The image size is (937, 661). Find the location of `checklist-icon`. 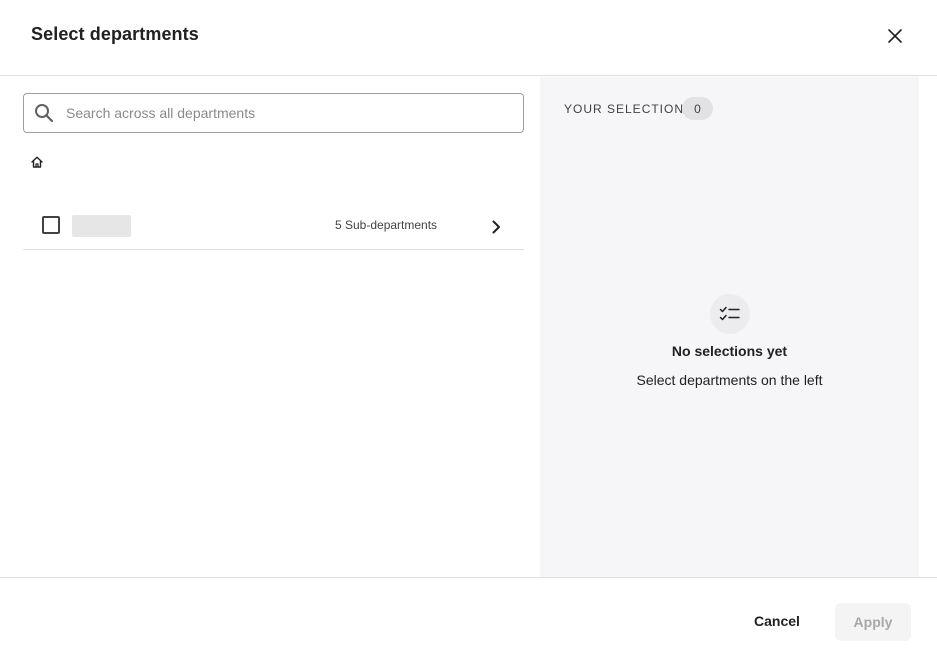

checklist-icon is located at coordinates (729, 313).